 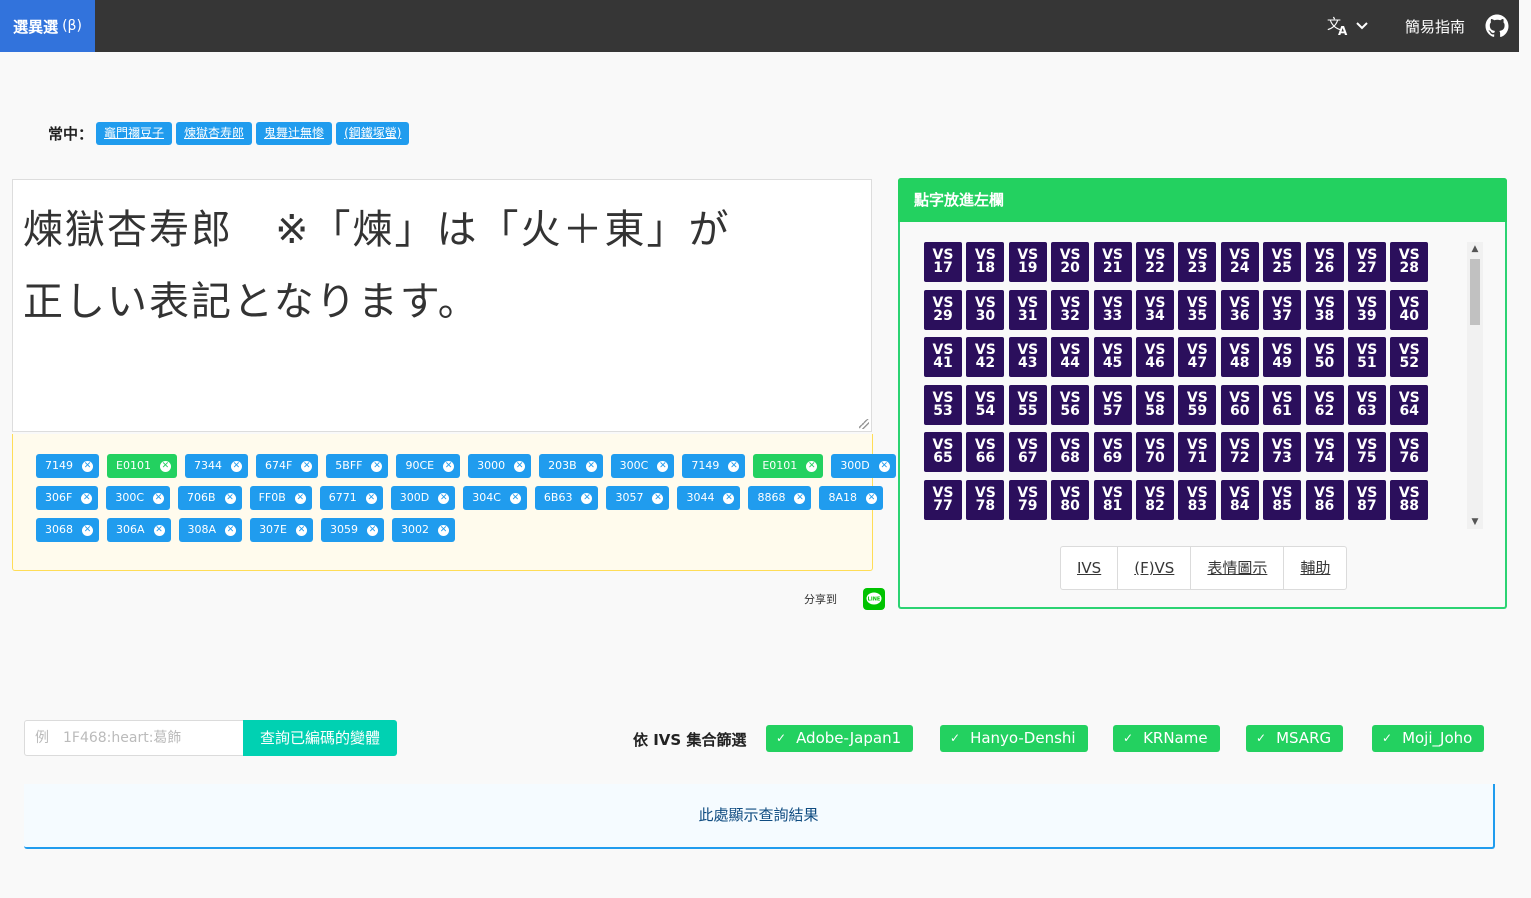 What do you see at coordinates (287, 466) in the screenshot?
I see `codepoint-chip: 674F ✕` at bounding box center [287, 466].